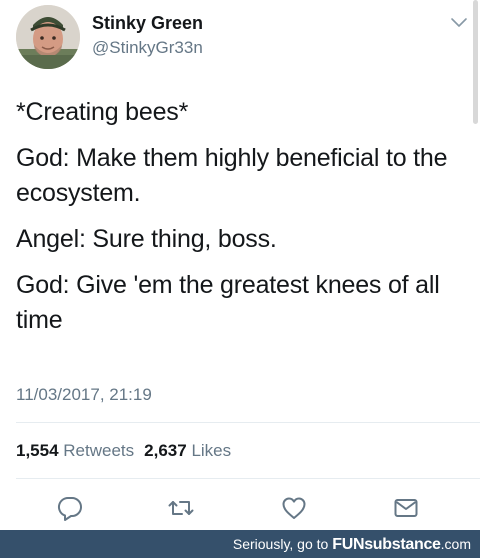 This screenshot has width=480, height=558. What do you see at coordinates (99, 450) in the screenshot?
I see `retweets-label: Retweets` at bounding box center [99, 450].